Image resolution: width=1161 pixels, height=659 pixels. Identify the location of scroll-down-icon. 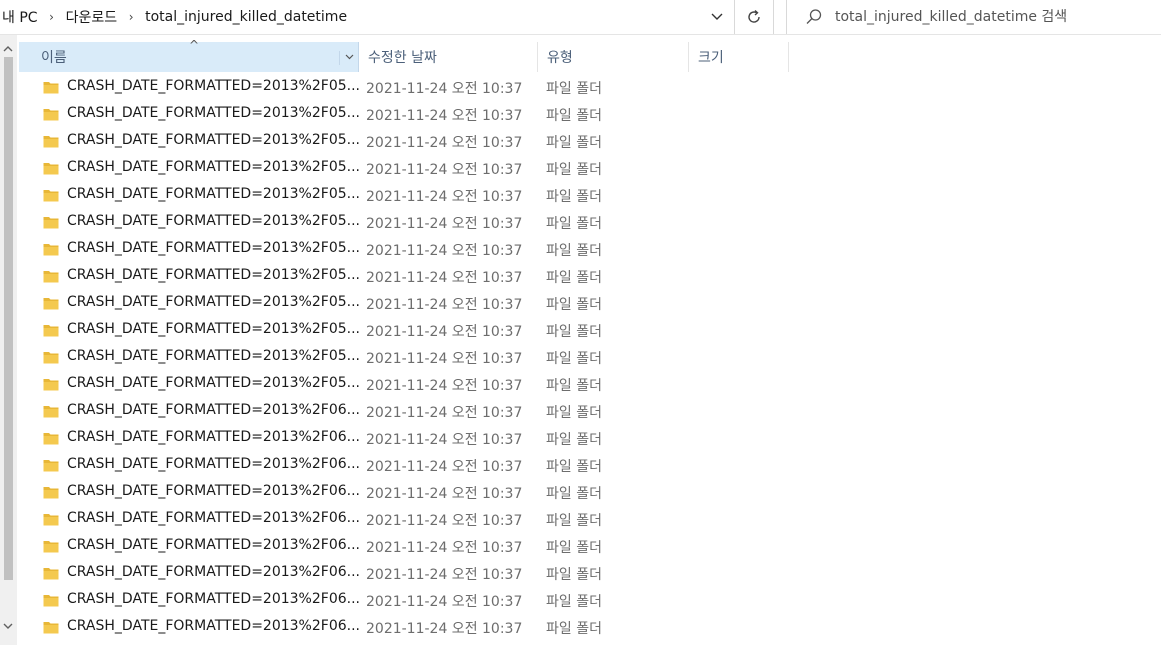
(8, 626).